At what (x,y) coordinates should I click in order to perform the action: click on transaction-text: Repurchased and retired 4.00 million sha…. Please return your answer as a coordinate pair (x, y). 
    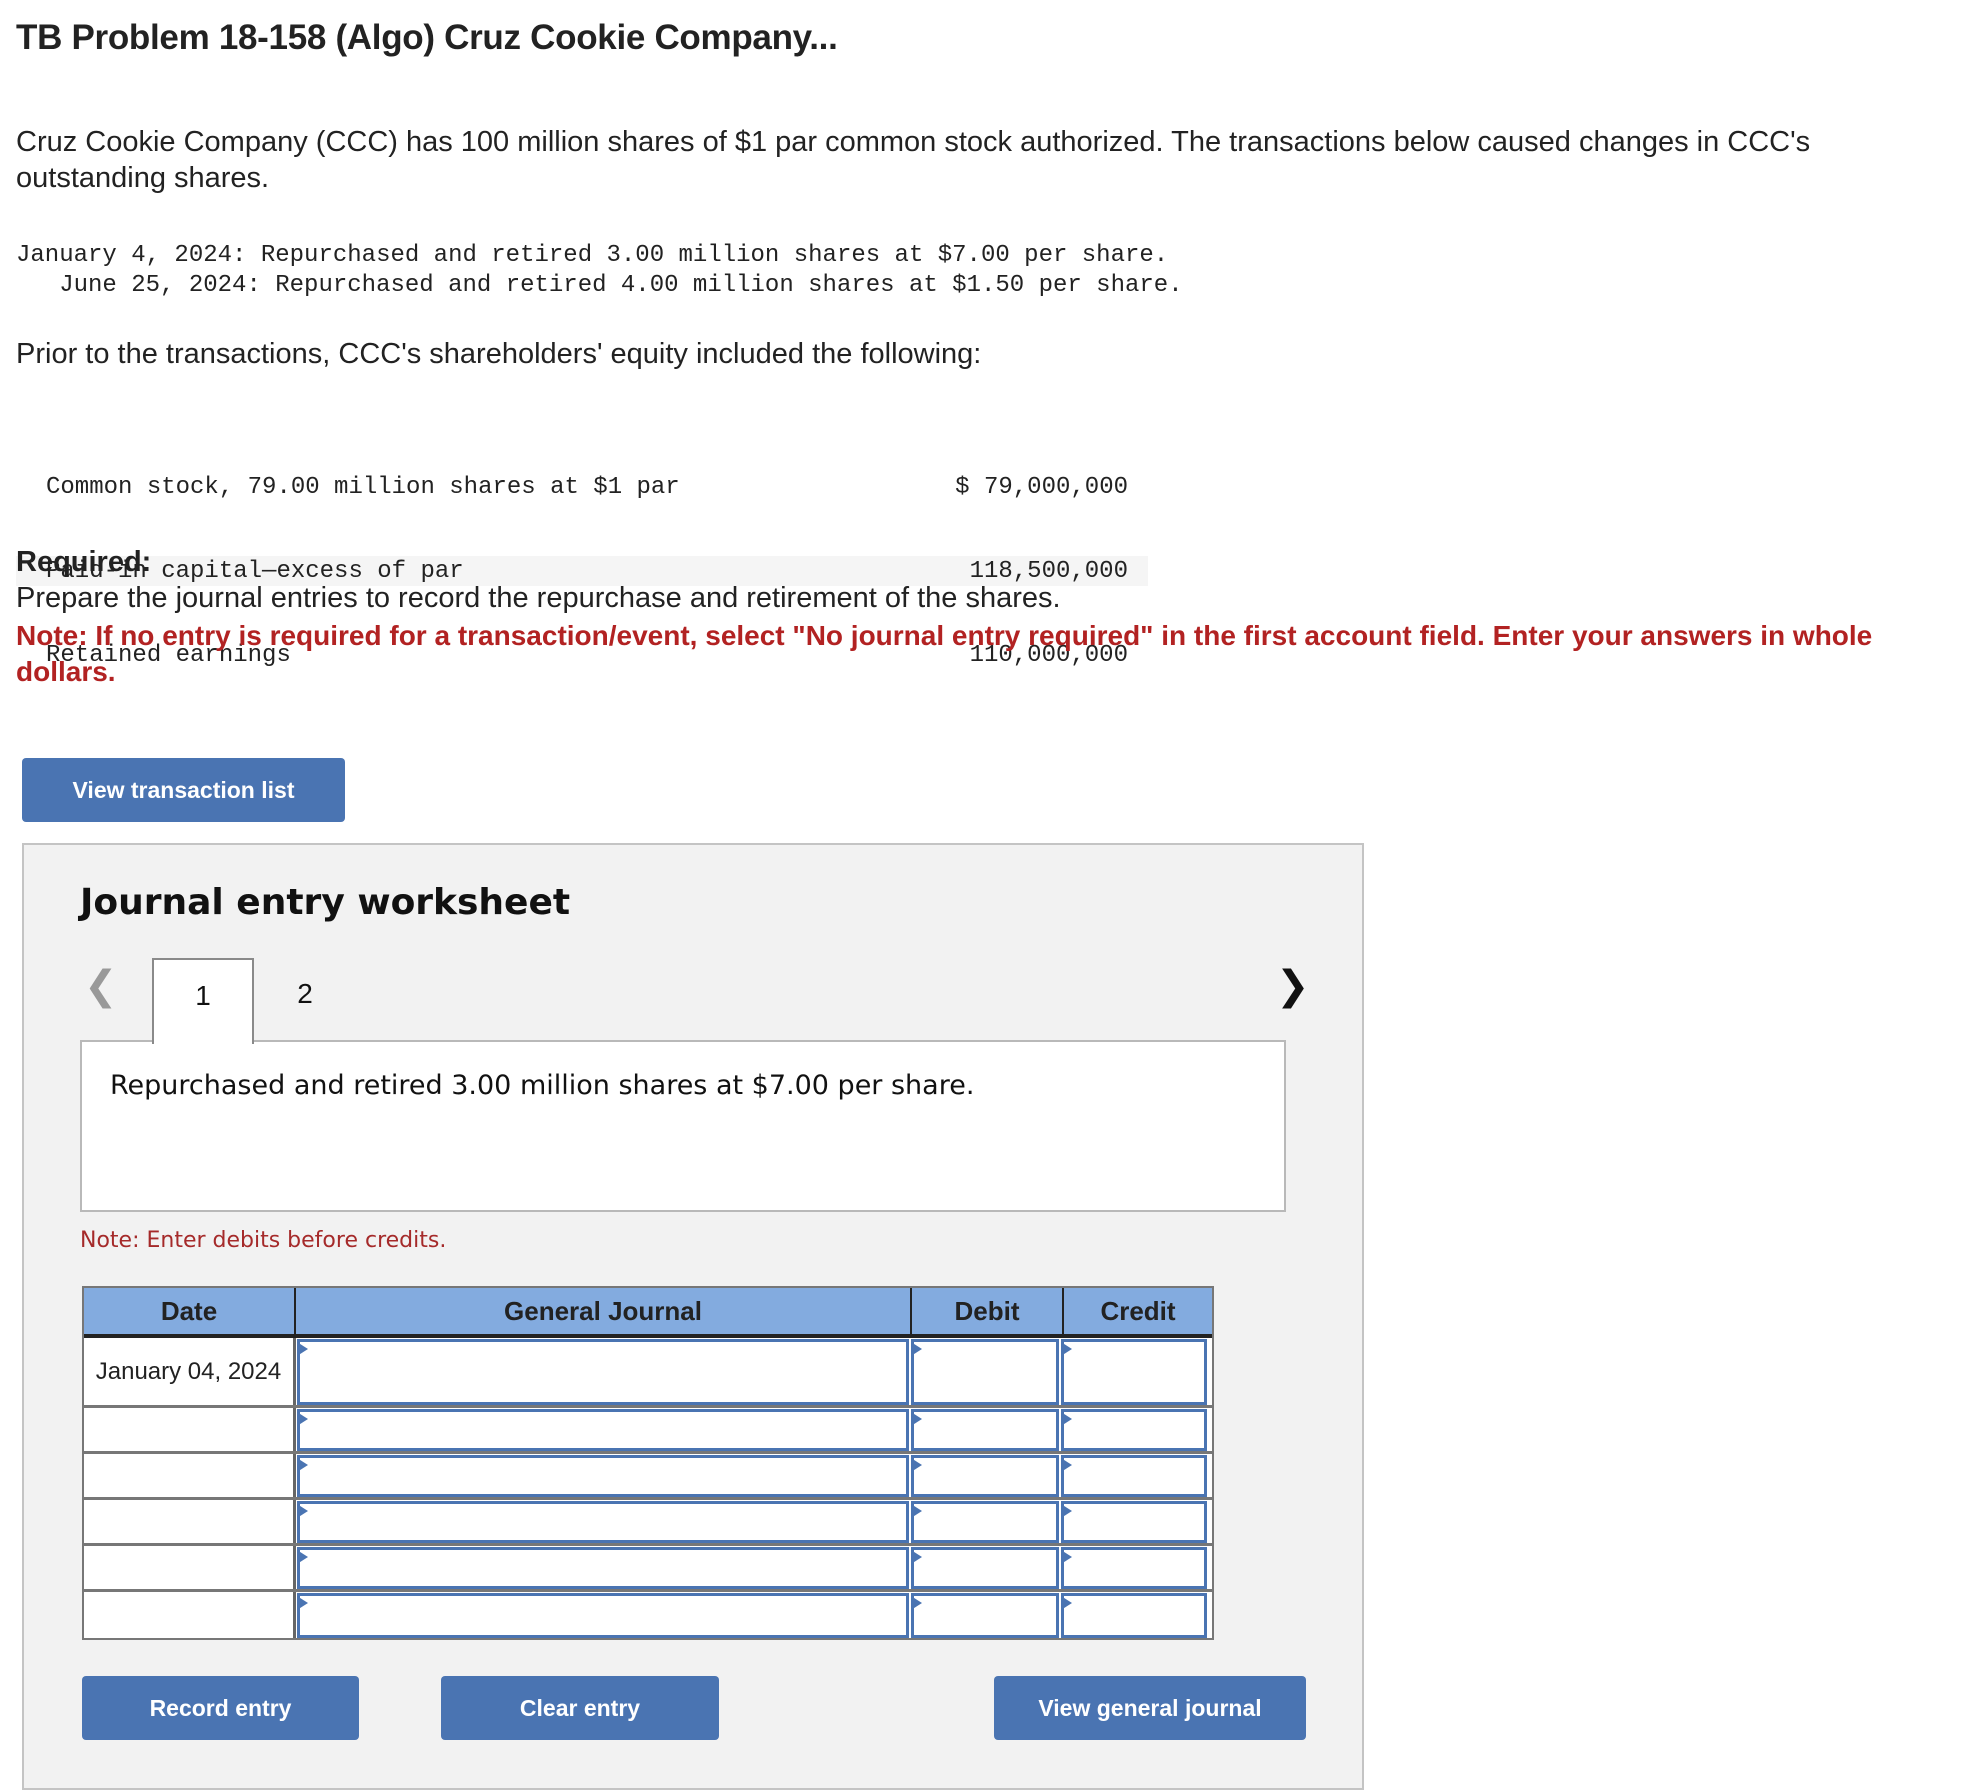
    Looking at the image, I should click on (729, 285).